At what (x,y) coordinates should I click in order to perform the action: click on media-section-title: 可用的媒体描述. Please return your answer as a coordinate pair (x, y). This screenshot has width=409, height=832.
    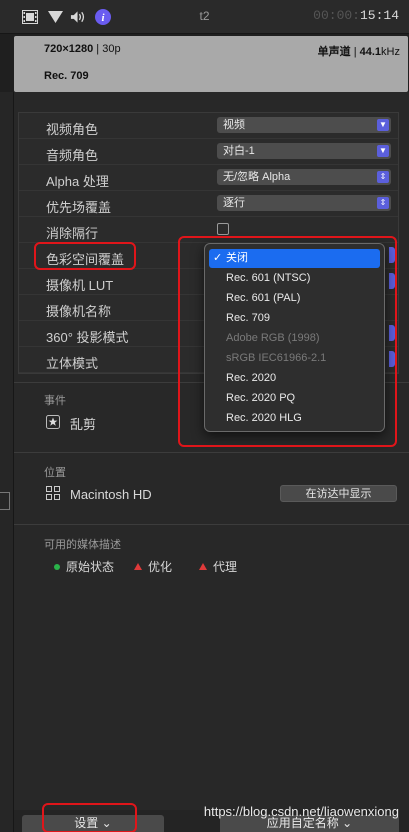
    Looking at the image, I should click on (82, 545).